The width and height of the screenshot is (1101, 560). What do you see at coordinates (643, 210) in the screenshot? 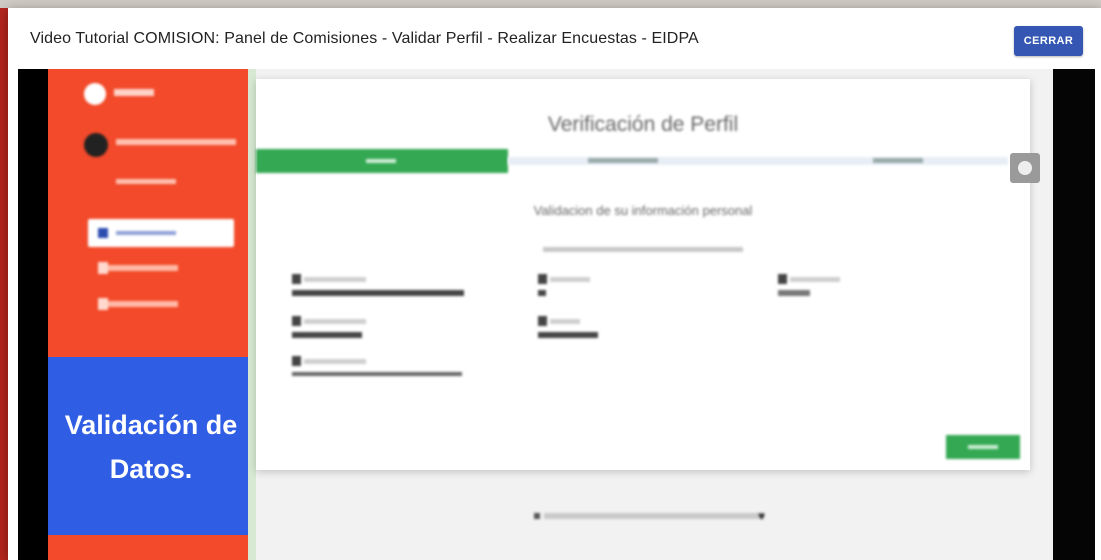
I see `section-title: Validacion de su información personal` at bounding box center [643, 210].